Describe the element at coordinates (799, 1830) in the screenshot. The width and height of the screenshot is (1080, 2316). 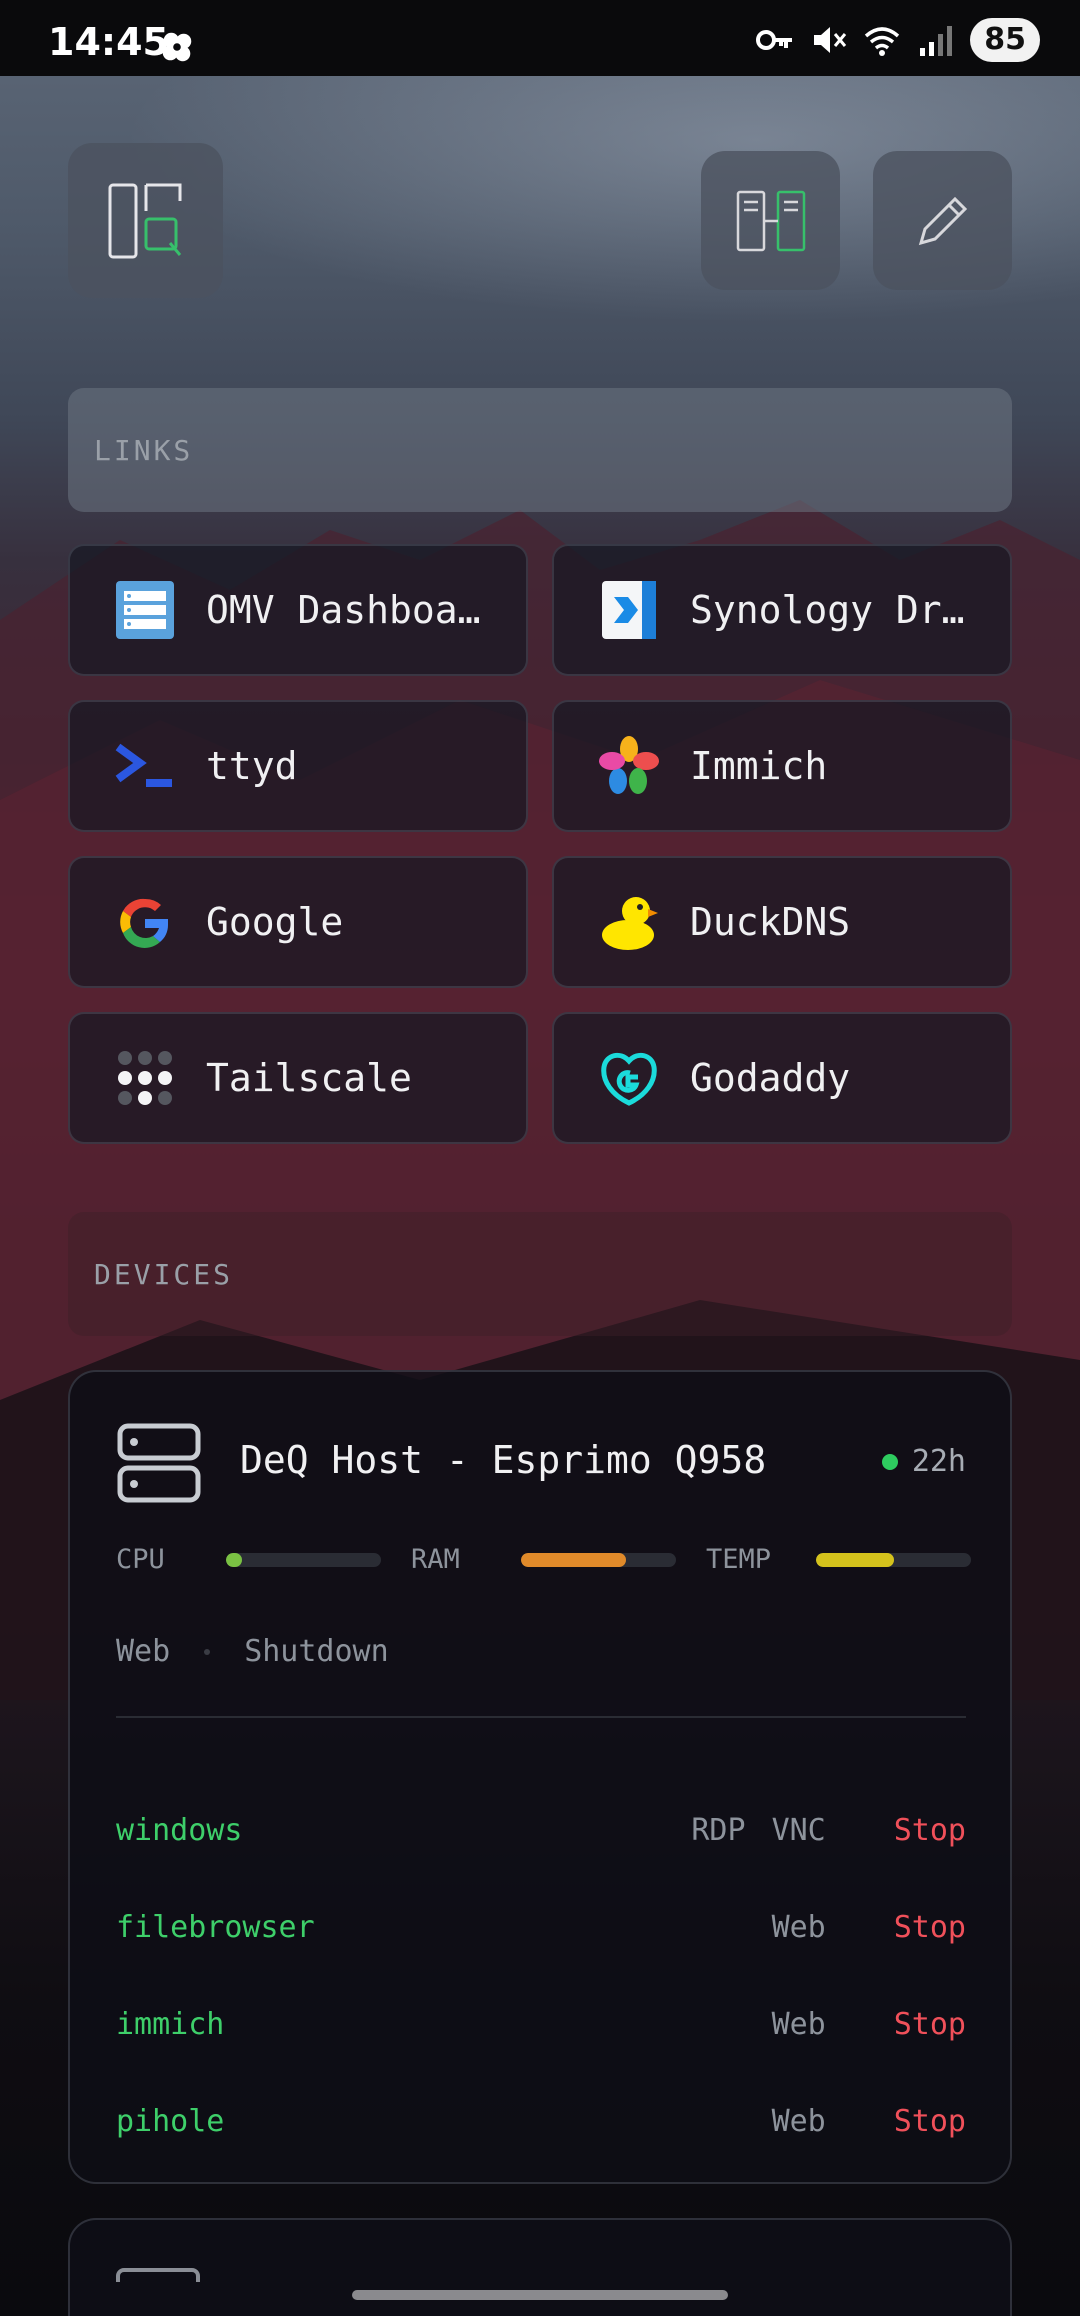
I see `vnc-button: VNC` at that location.